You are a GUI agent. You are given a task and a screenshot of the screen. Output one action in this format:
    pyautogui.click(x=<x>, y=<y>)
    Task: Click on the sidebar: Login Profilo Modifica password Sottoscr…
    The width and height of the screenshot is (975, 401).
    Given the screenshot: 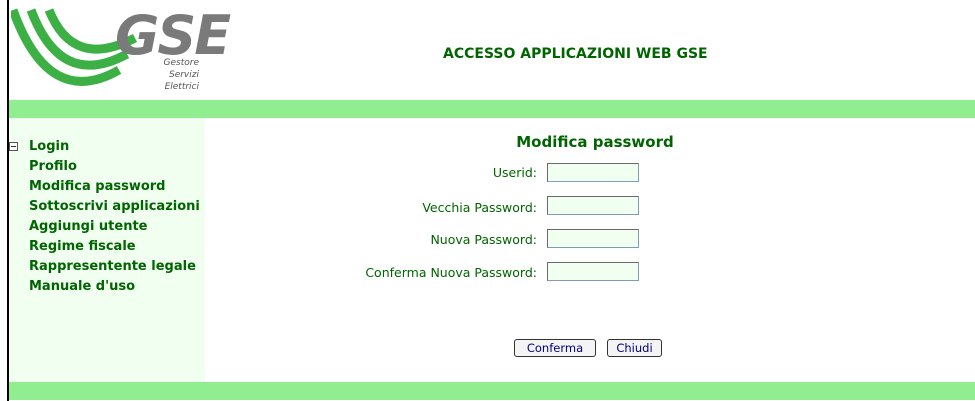 What is the action you would take?
    pyautogui.click(x=107, y=250)
    